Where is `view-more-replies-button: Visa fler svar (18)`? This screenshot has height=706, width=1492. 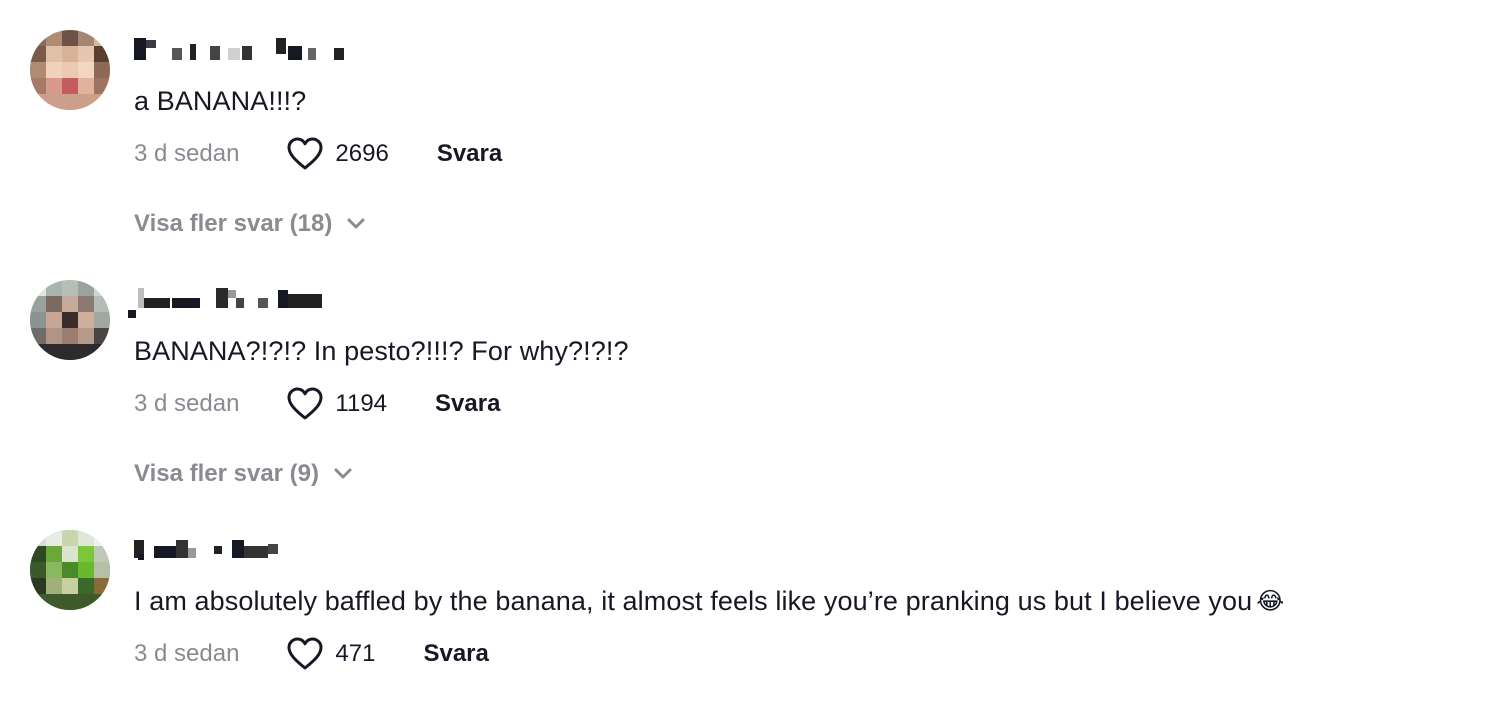
view-more-replies-button: Visa fler svar (18) is located at coordinates (250, 224).